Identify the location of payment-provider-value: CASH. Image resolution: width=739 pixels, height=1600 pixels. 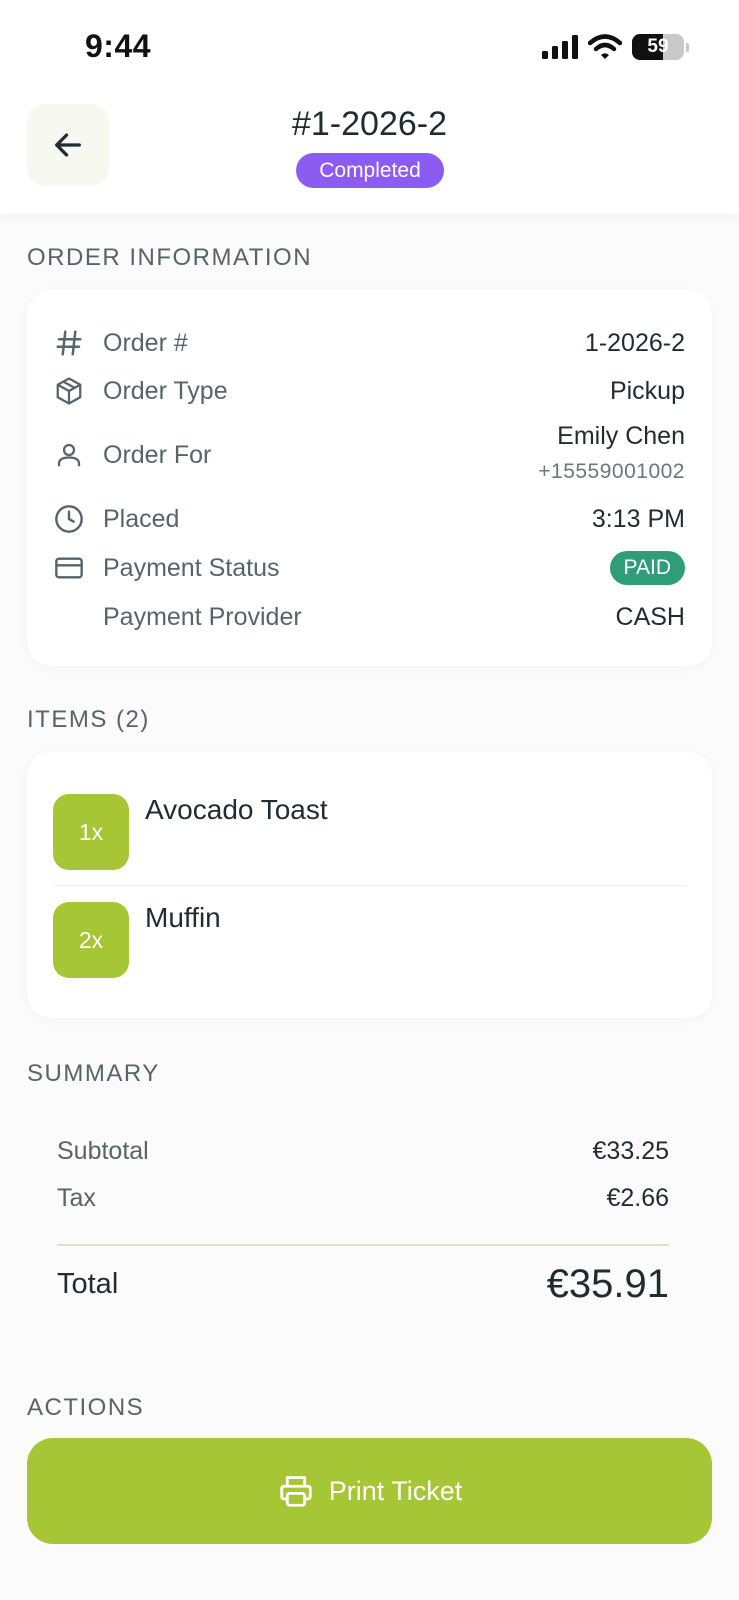
(650, 616).